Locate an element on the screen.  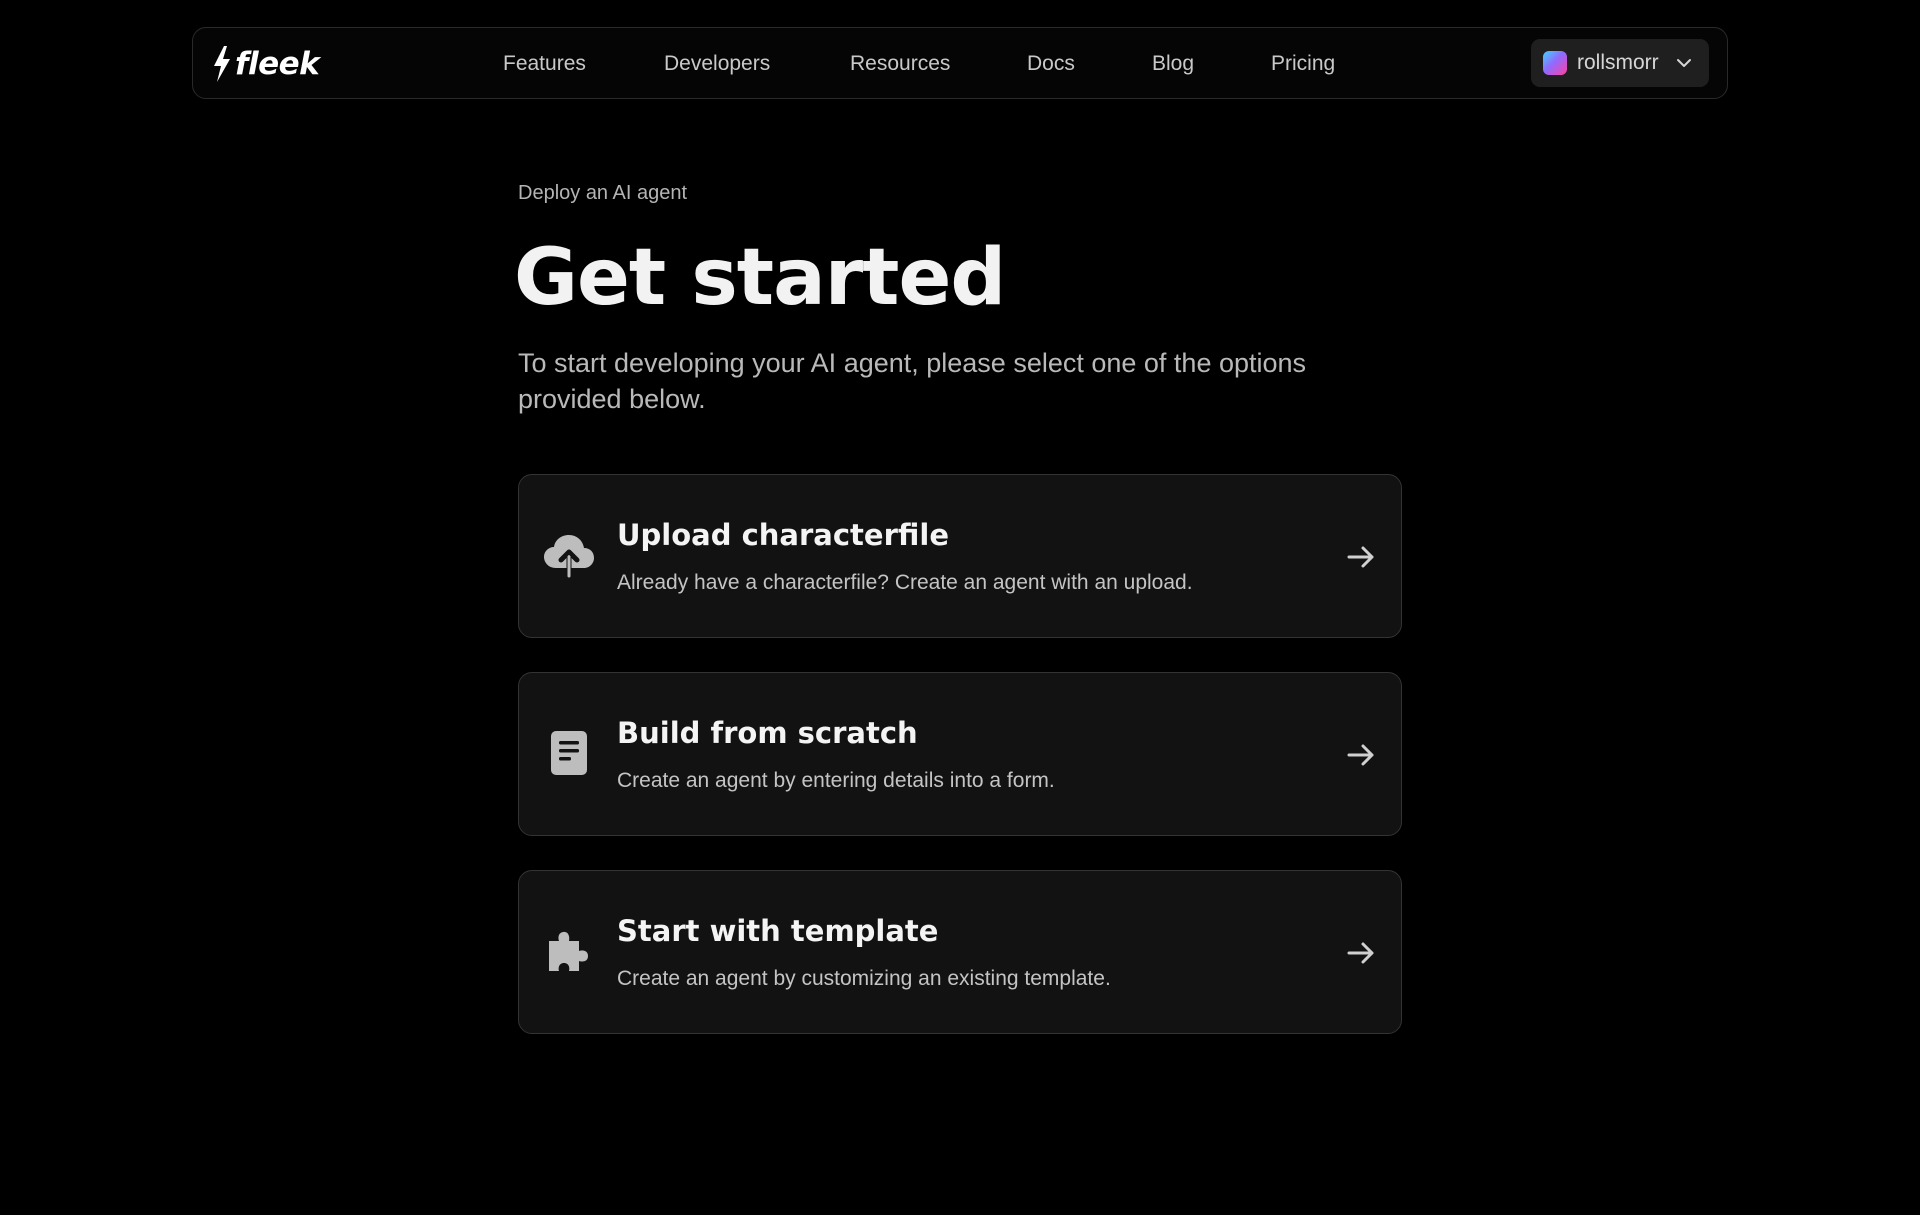
nav-link-developers: Developers is located at coordinates (717, 64).